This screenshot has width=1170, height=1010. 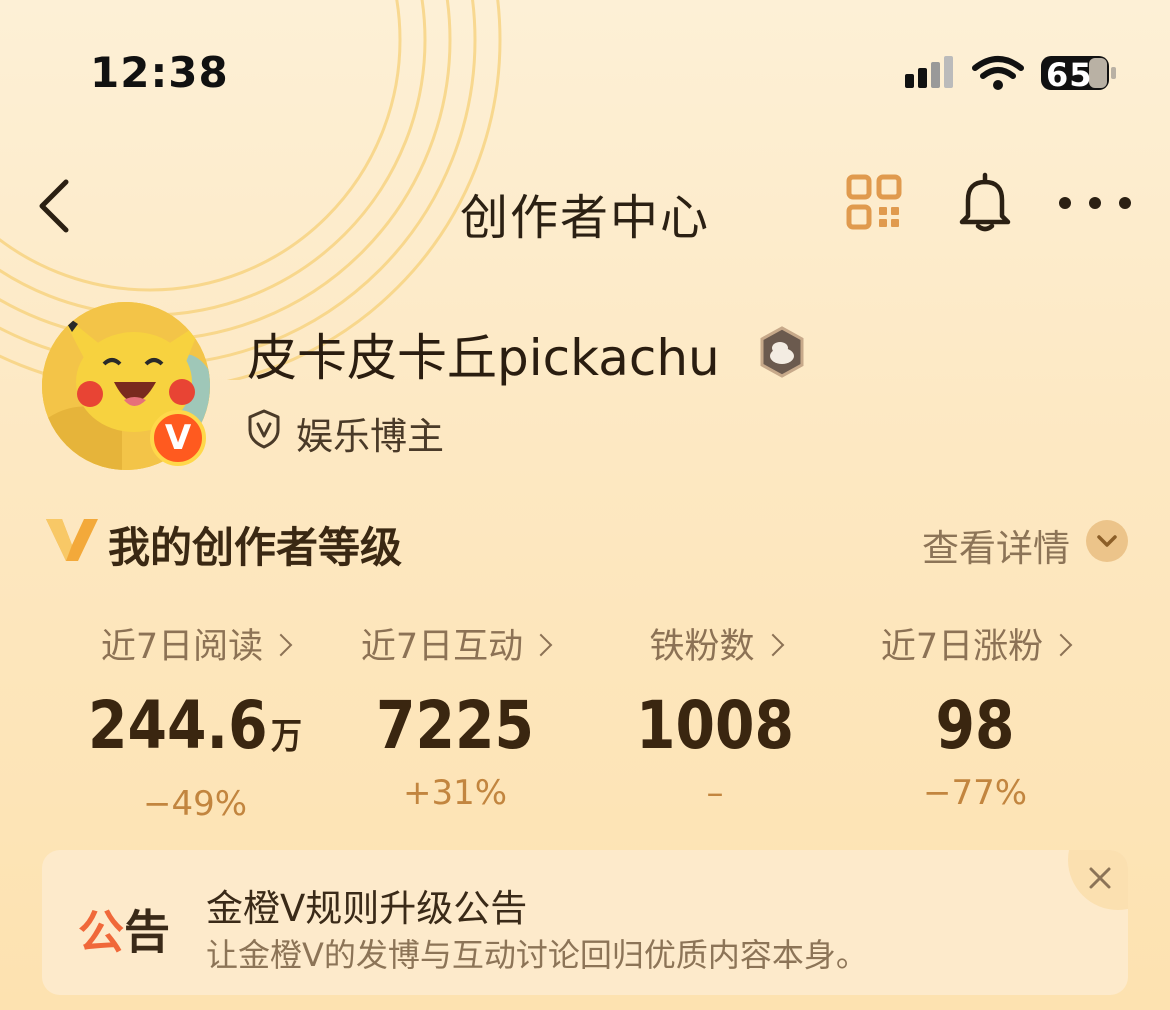 What do you see at coordinates (255, 547) in the screenshot?
I see `creator-level-title: 我的创作者等级` at bounding box center [255, 547].